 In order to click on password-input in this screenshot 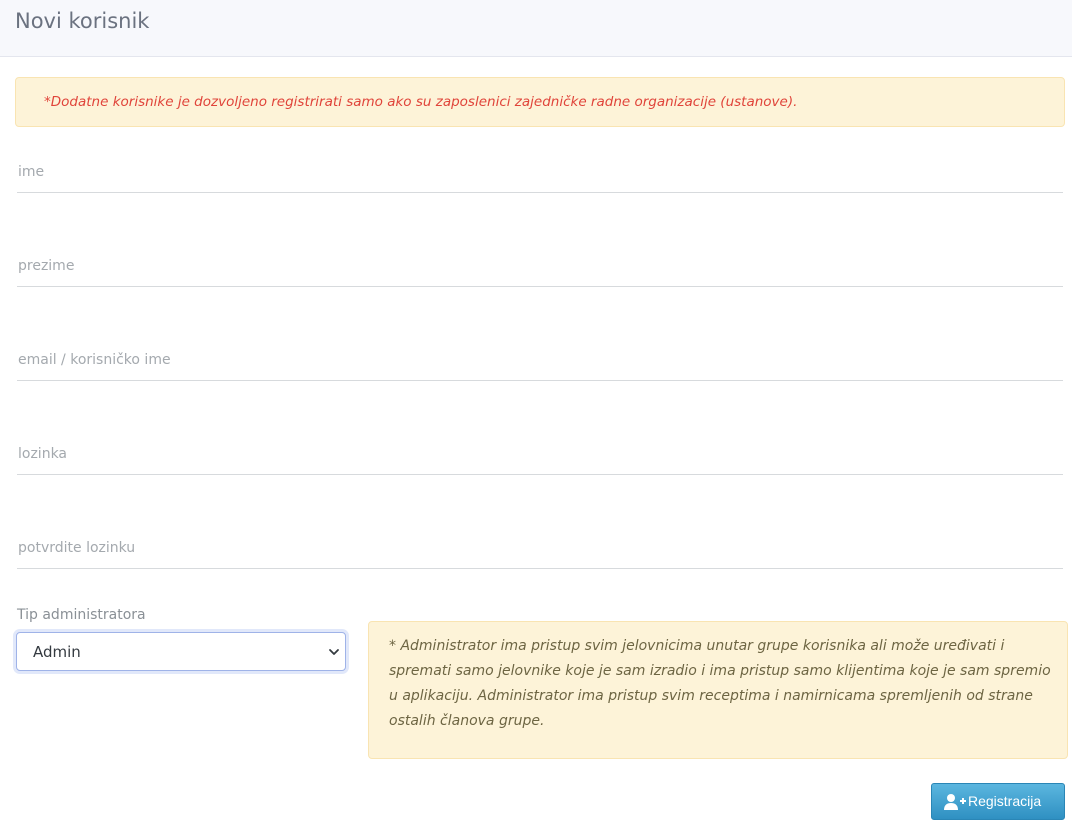, I will do `click(540, 454)`.